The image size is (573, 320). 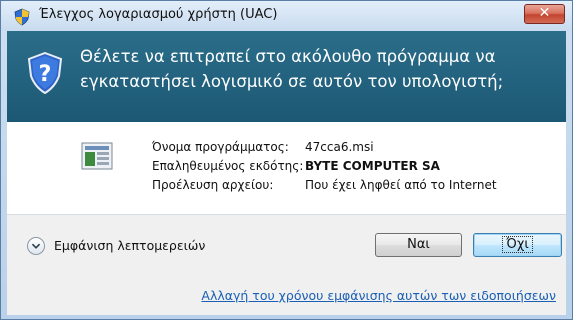 What do you see at coordinates (130, 245) in the screenshot?
I see `show-details-label: Εμφάνιση λεπτομερειών` at bounding box center [130, 245].